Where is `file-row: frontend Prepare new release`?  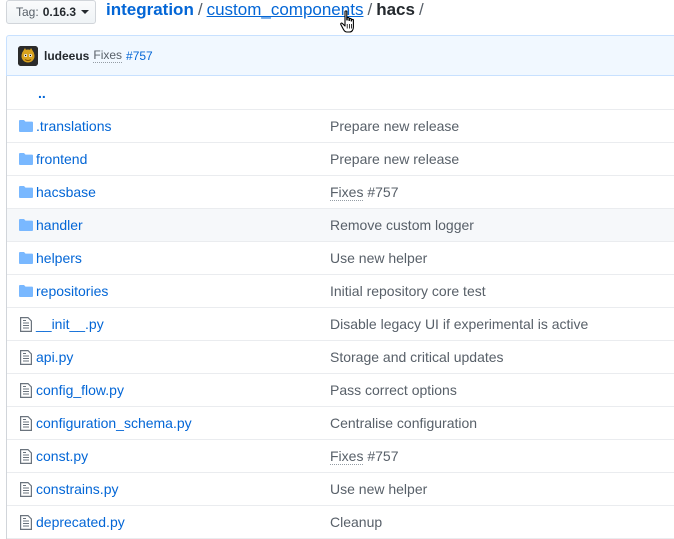
file-row: frontend Prepare new release is located at coordinates (340, 159).